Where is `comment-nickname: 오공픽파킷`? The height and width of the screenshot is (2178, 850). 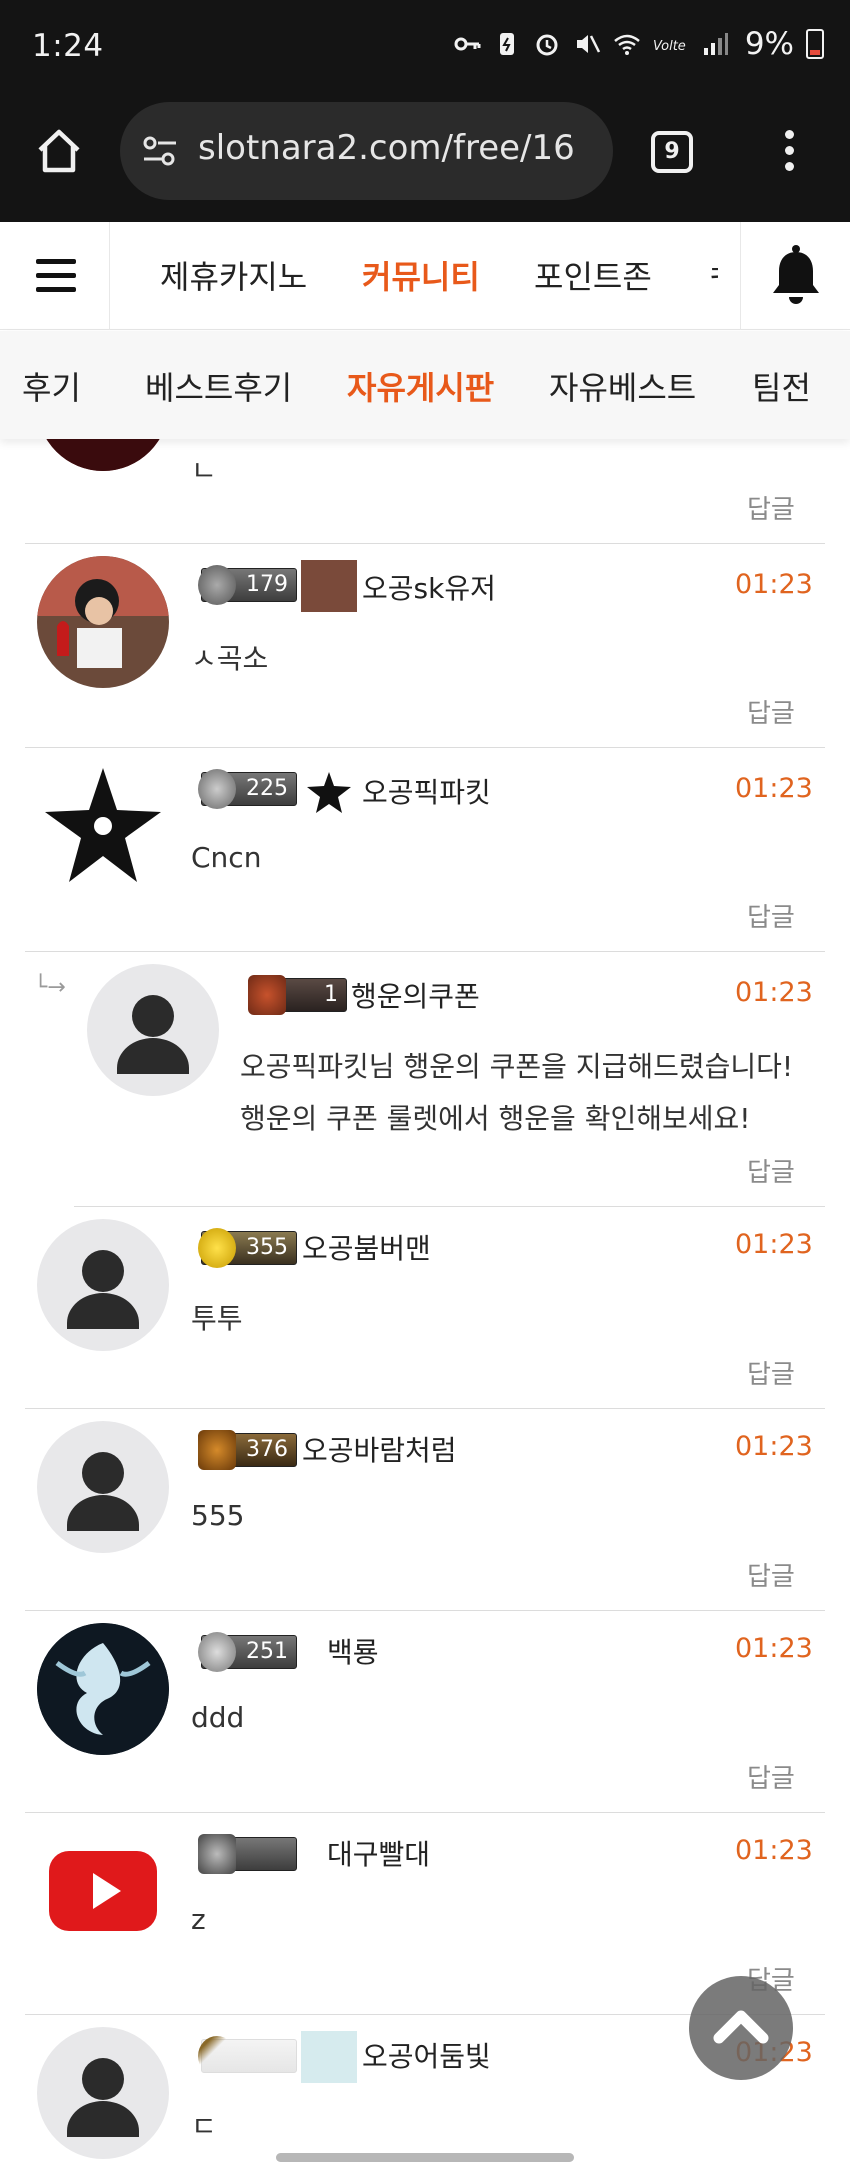 comment-nickname: 오공픽파킷 is located at coordinates (426, 791).